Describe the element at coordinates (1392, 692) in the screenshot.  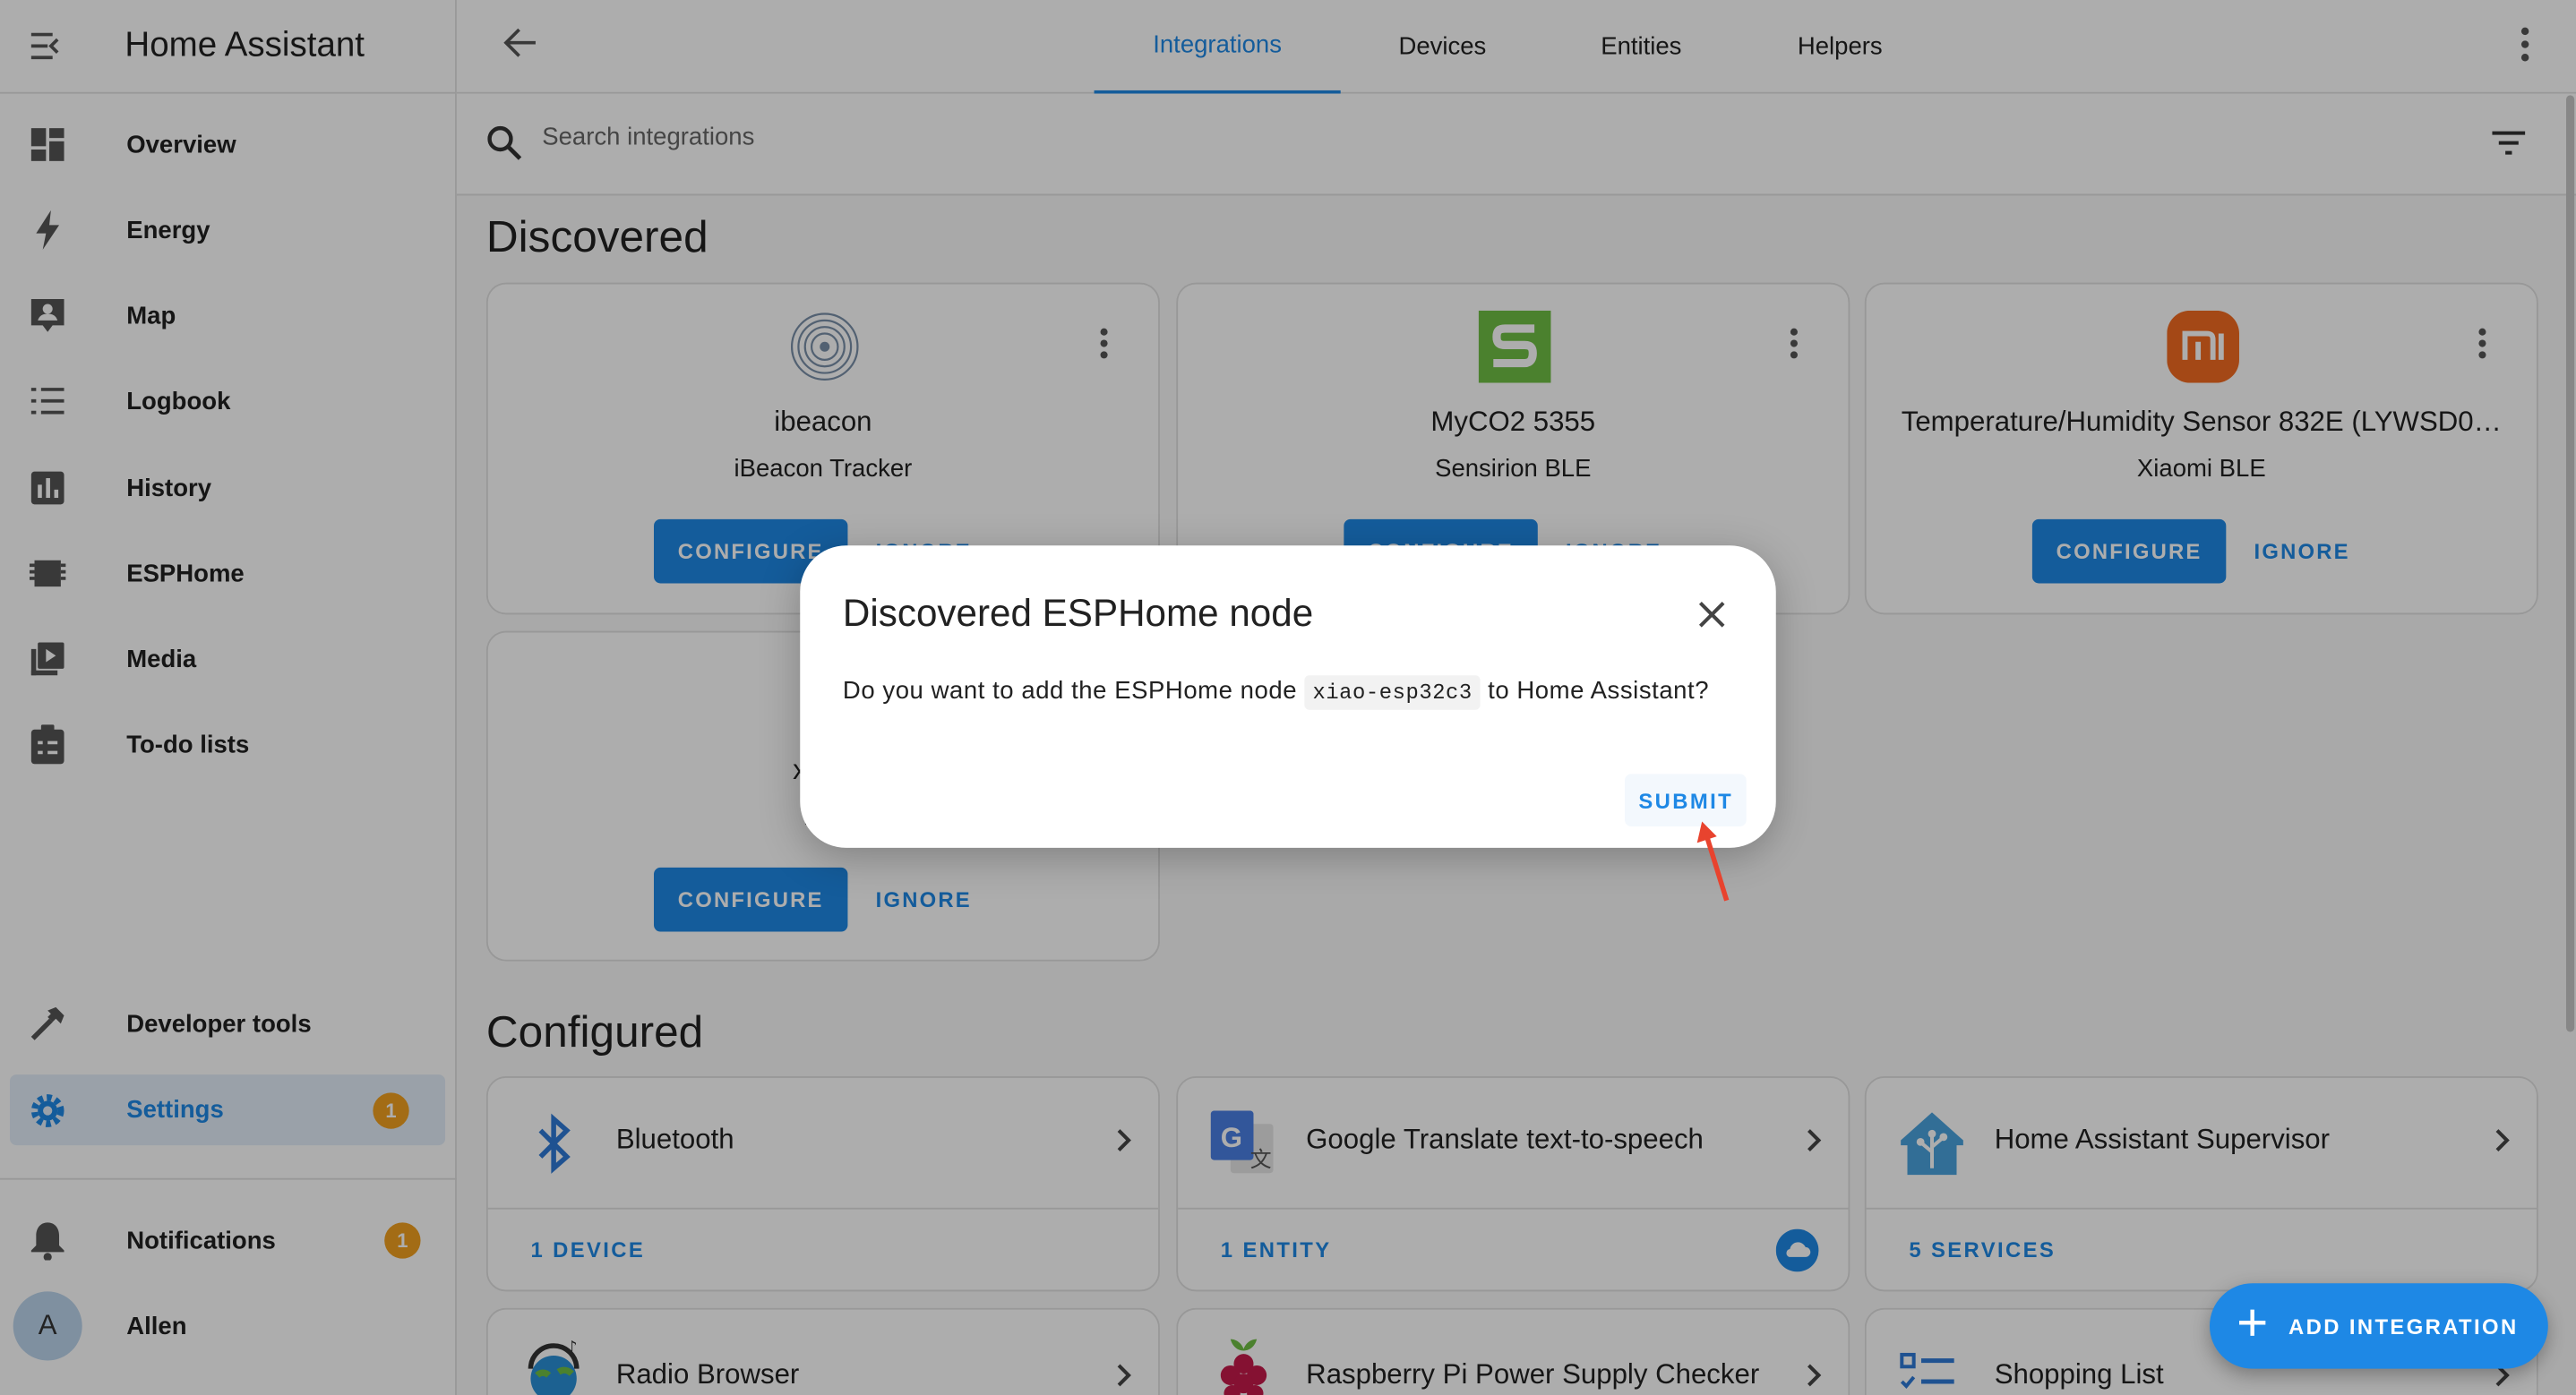
I see `node-name: xiao-esp32c3` at that location.